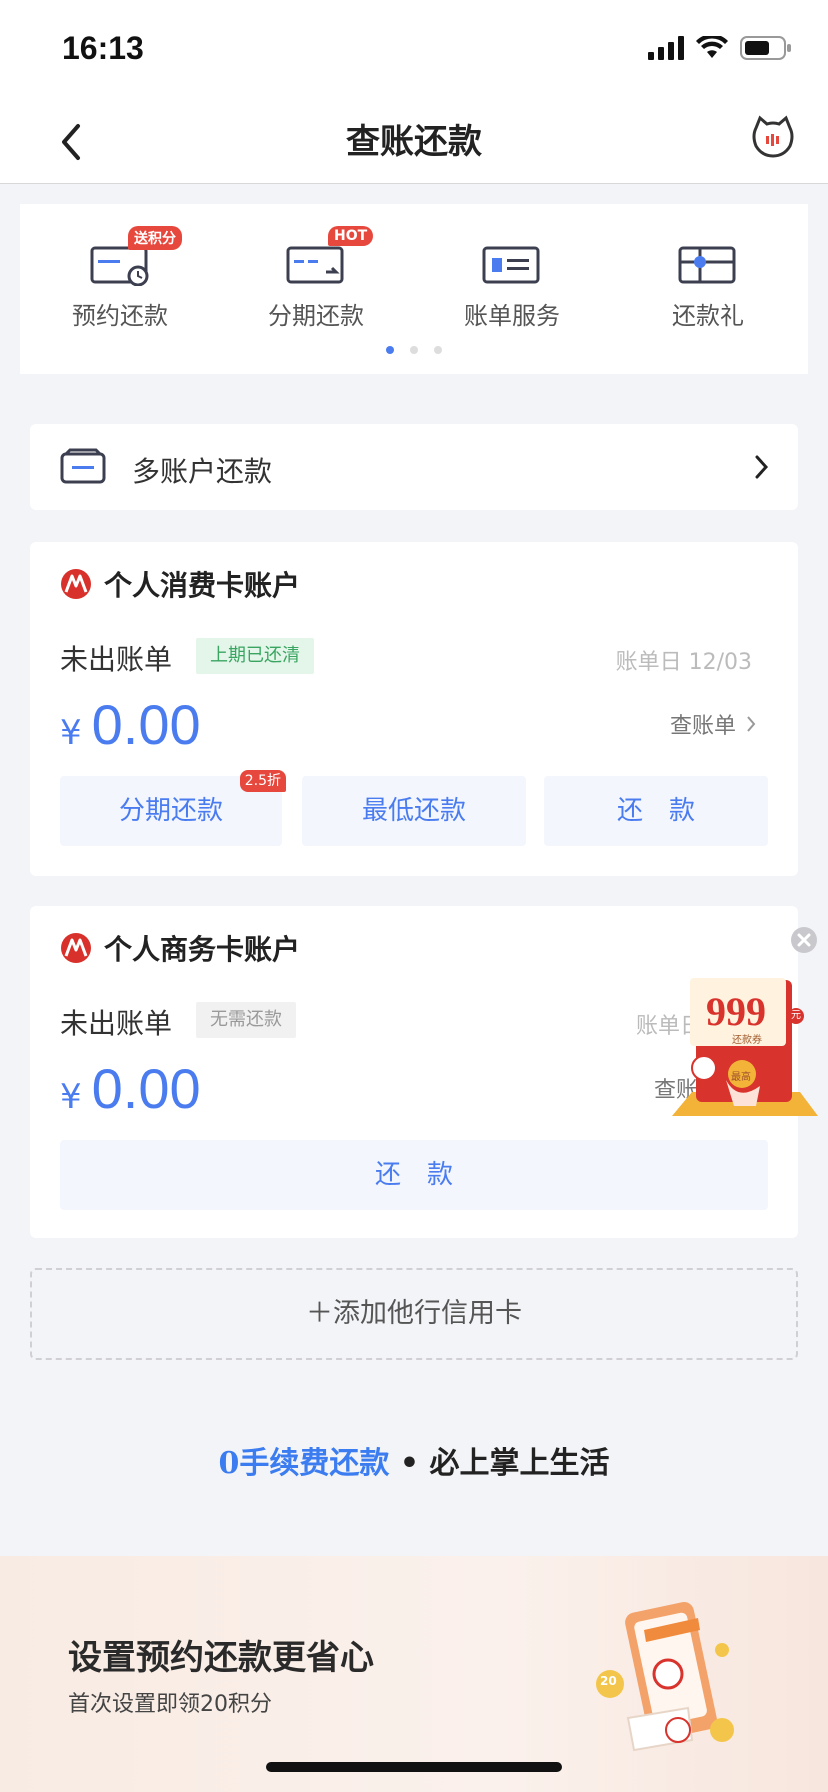 This screenshot has height=1792, width=828. I want to click on multi-account-row: 多账户还款, so click(414, 467).